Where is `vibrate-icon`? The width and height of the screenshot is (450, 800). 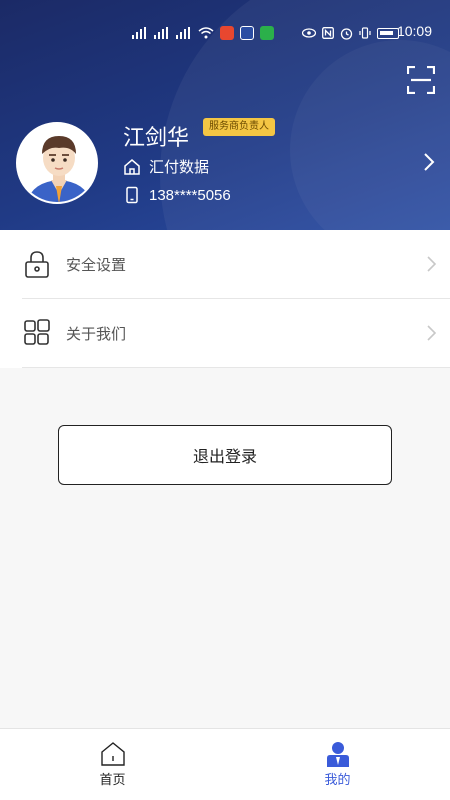 vibrate-icon is located at coordinates (365, 33).